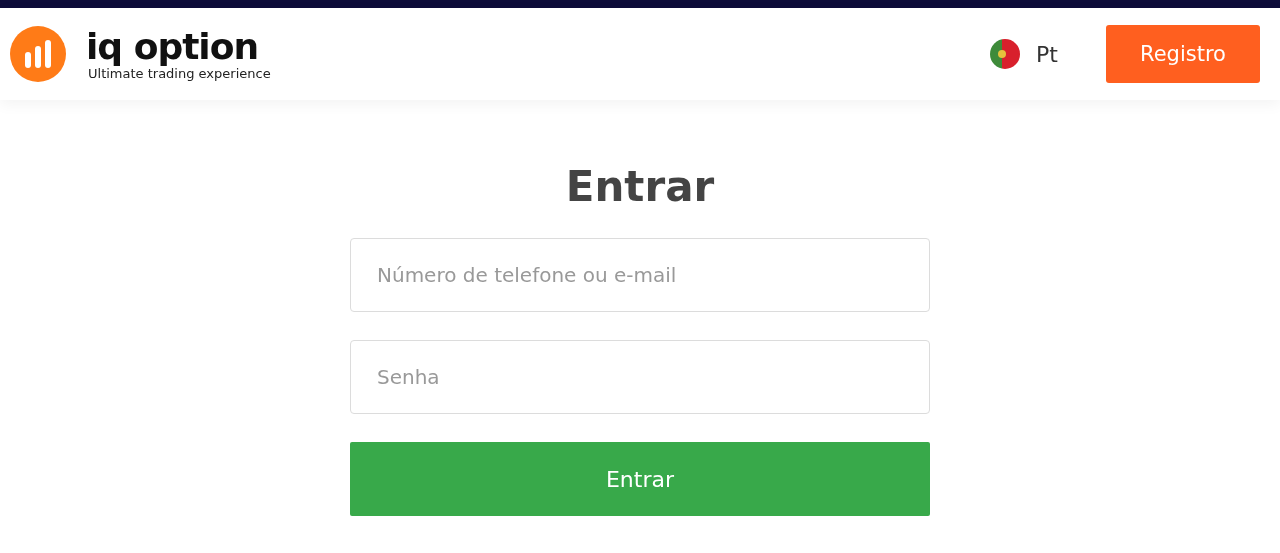 This screenshot has height=553, width=1280. Describe the element at coordinates (640, 479) in the screenshot. I see `login-button: Entrar` at that location.